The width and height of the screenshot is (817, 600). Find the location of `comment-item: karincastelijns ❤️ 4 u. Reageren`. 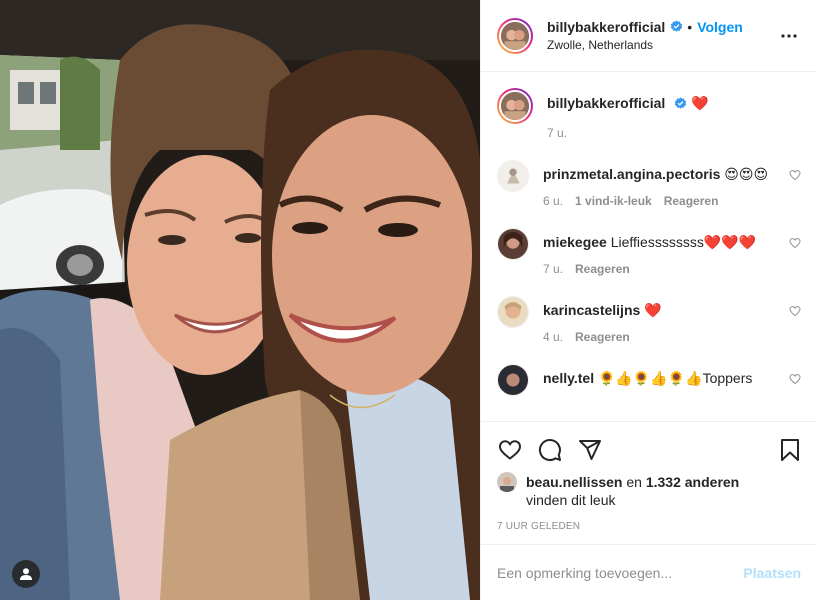

comment-item: karincastelijns ❤️ 4 u. Reageren is located at coordinates (649, 320).